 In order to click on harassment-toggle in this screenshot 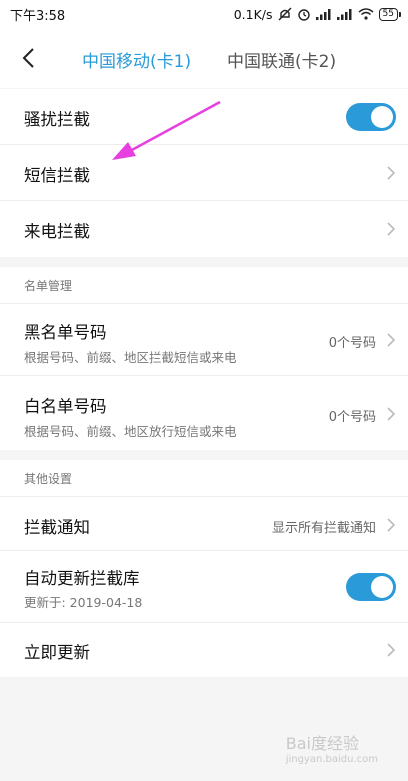, I will do `click(371, 117)`.